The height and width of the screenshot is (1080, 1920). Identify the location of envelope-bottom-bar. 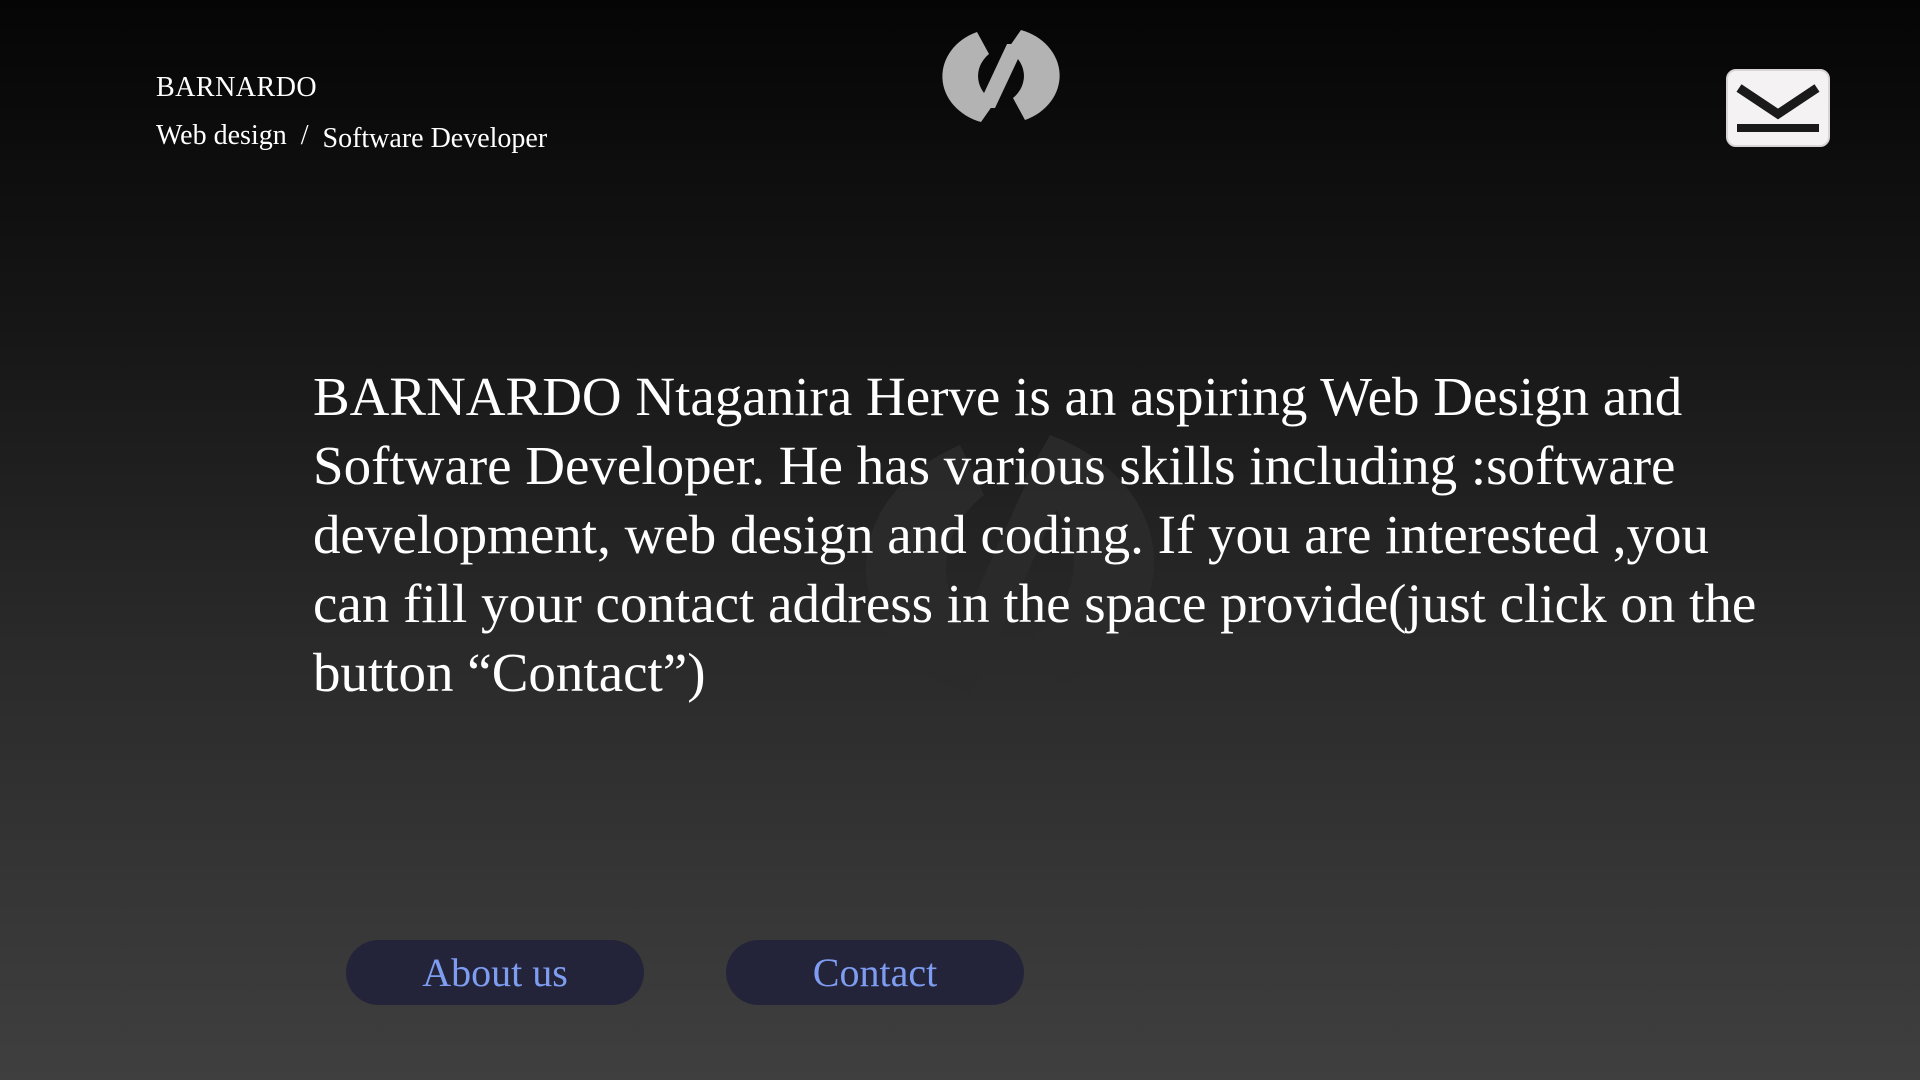
(1778, 128).